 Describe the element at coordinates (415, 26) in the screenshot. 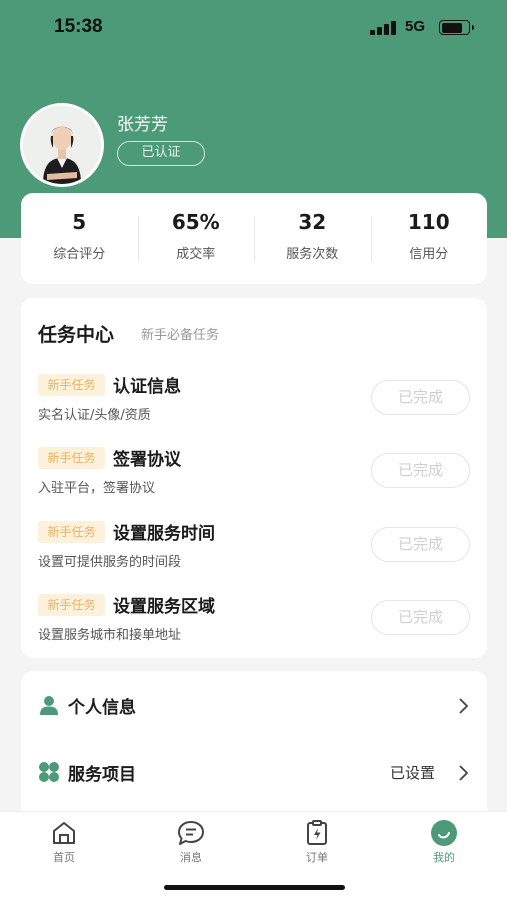

I see `network-type: 5G` at that location.